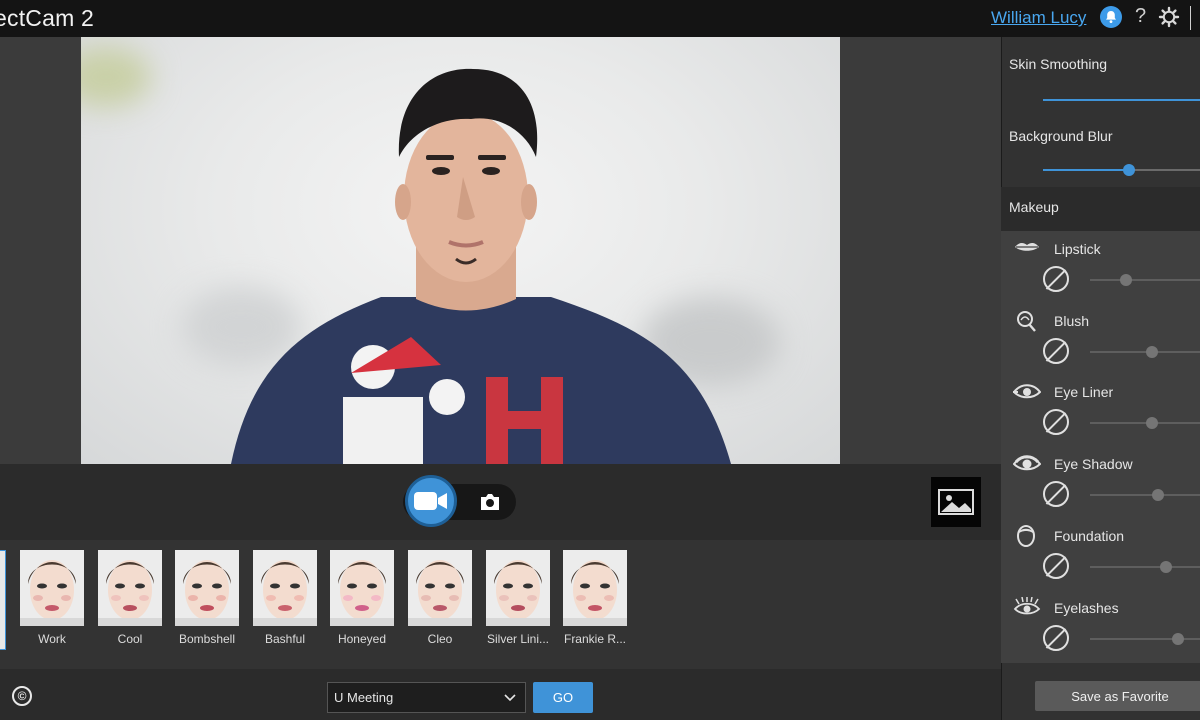 The width and height of the screenshot is (1200, 720). What do you see at coordinates (1026, 536) in the screenshot?
I see `foundation-face-icon` at bounding box center [1026, 536].